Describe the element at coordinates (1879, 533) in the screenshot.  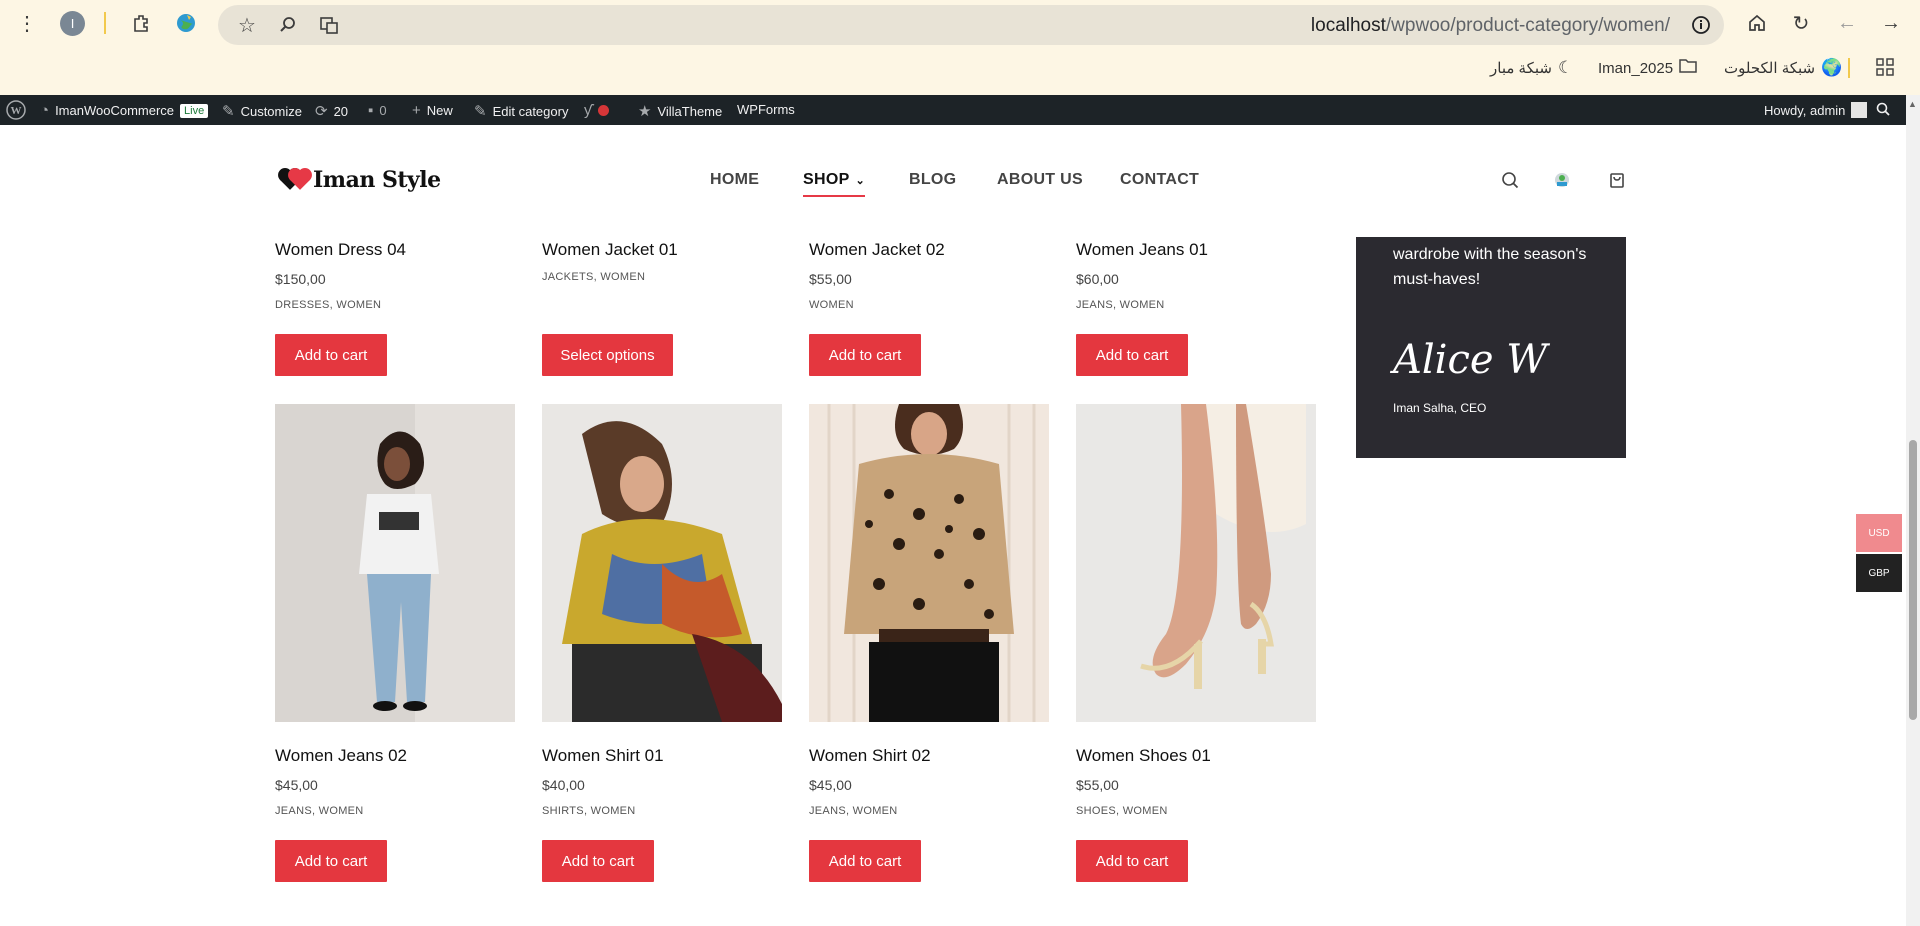
I see `currency-usd: USD` at that location.